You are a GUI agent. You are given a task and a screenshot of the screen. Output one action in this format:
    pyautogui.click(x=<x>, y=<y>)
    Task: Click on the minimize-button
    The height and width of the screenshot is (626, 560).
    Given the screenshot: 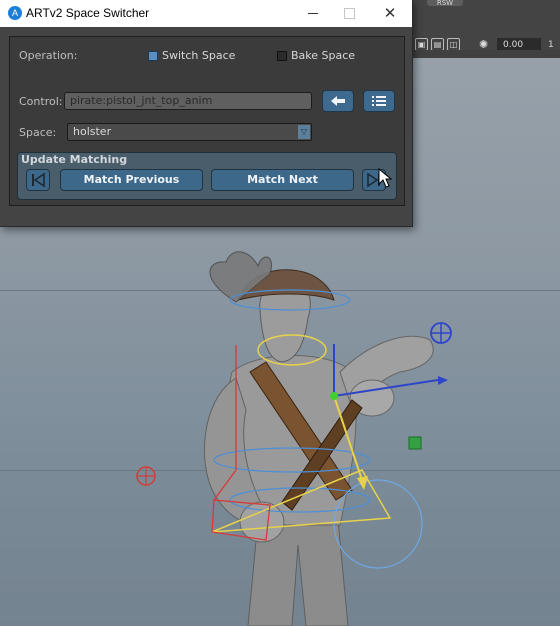 What is the action you would take?
    pyautogui.click(x=313, y=13)
    